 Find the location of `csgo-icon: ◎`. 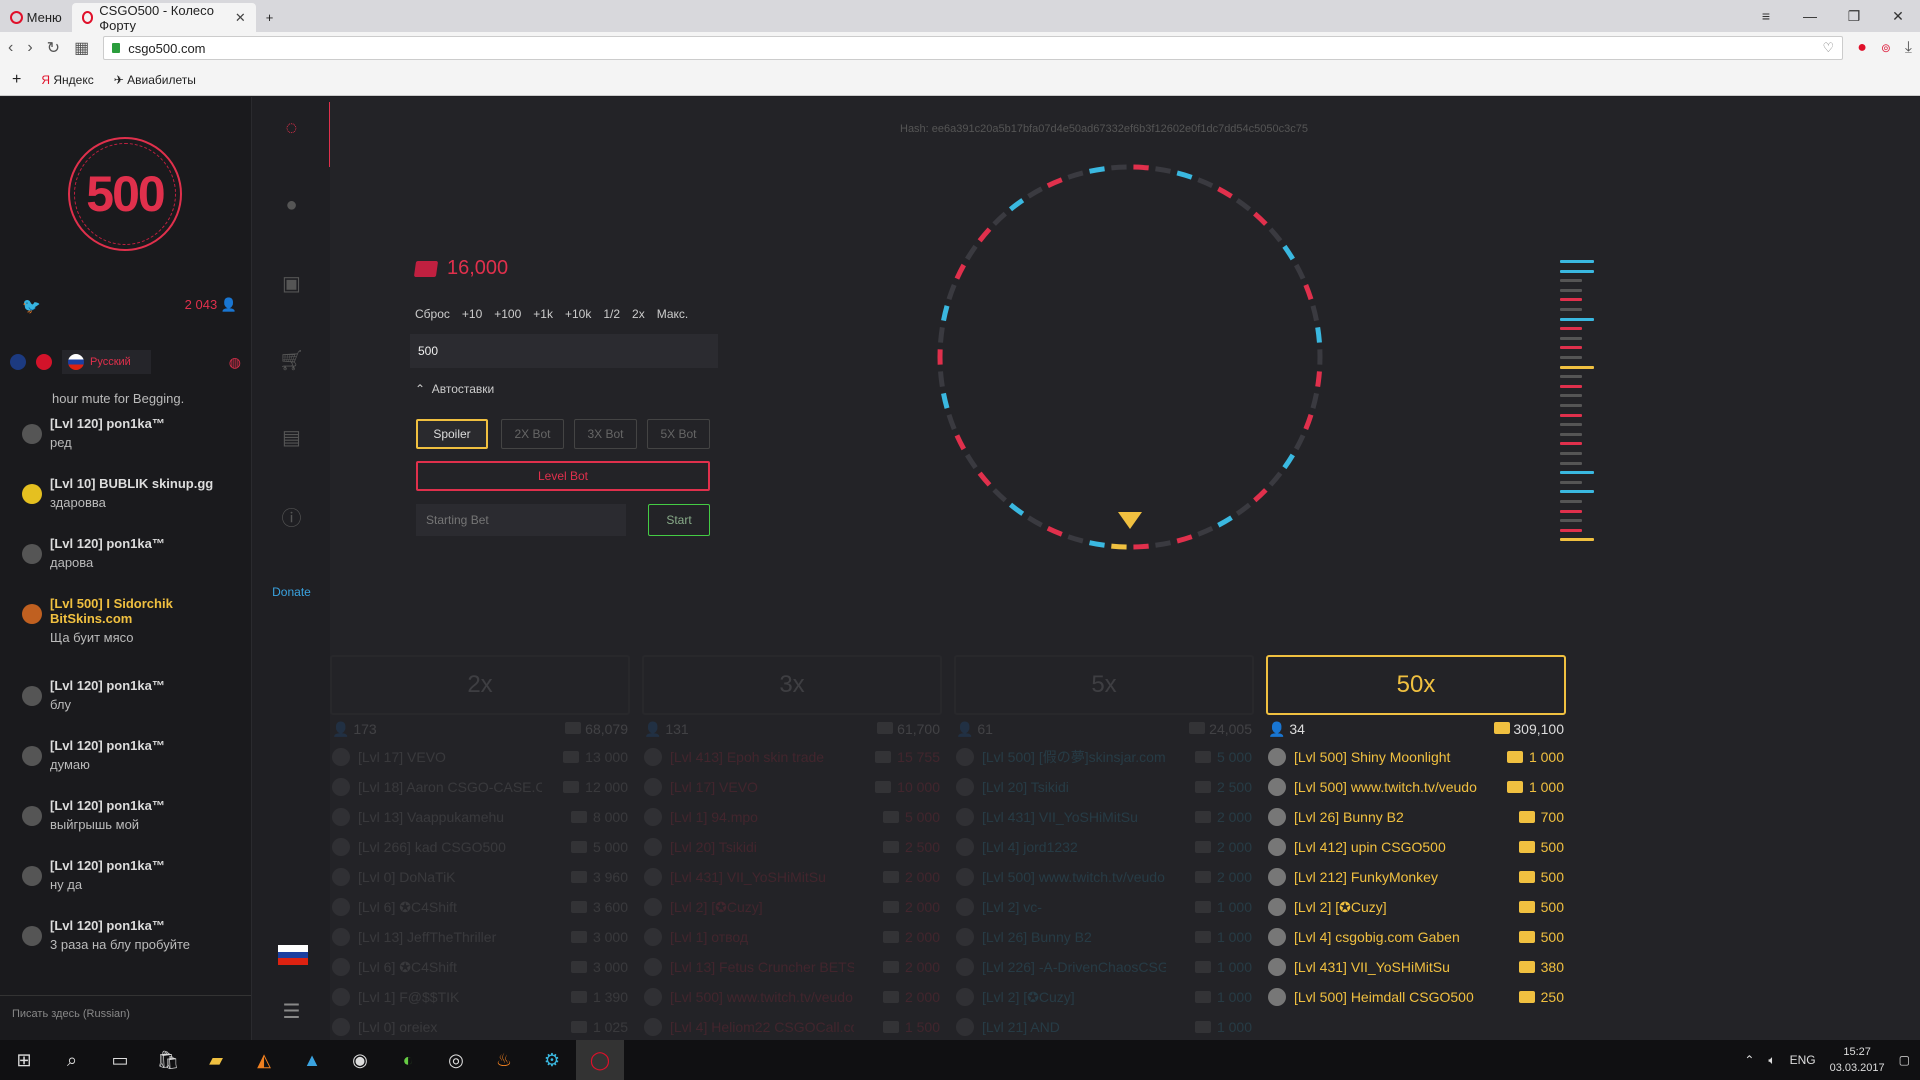

csgo-icon: ◎ is located at coordinates (456, 1060).